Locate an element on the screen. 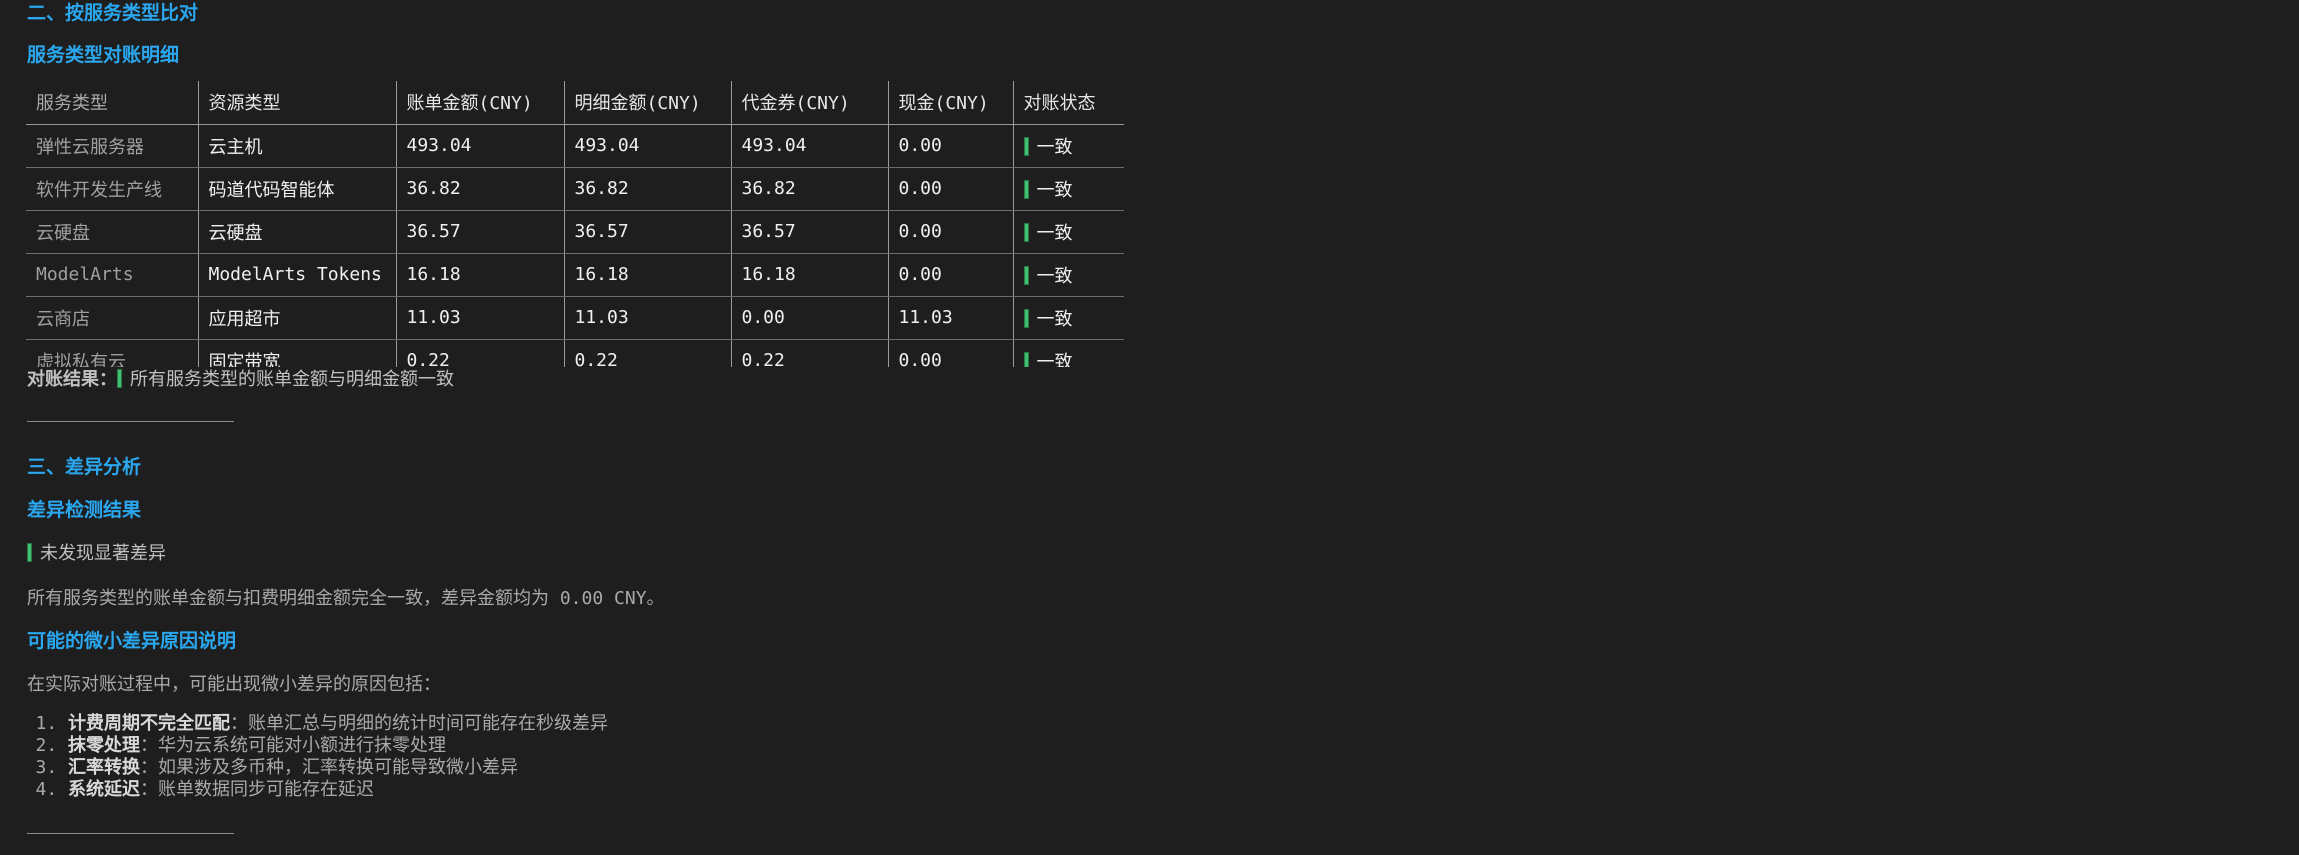 The image size is (2299, 855). cell-voucher: 16.18 is located at coordinates (809, 275).